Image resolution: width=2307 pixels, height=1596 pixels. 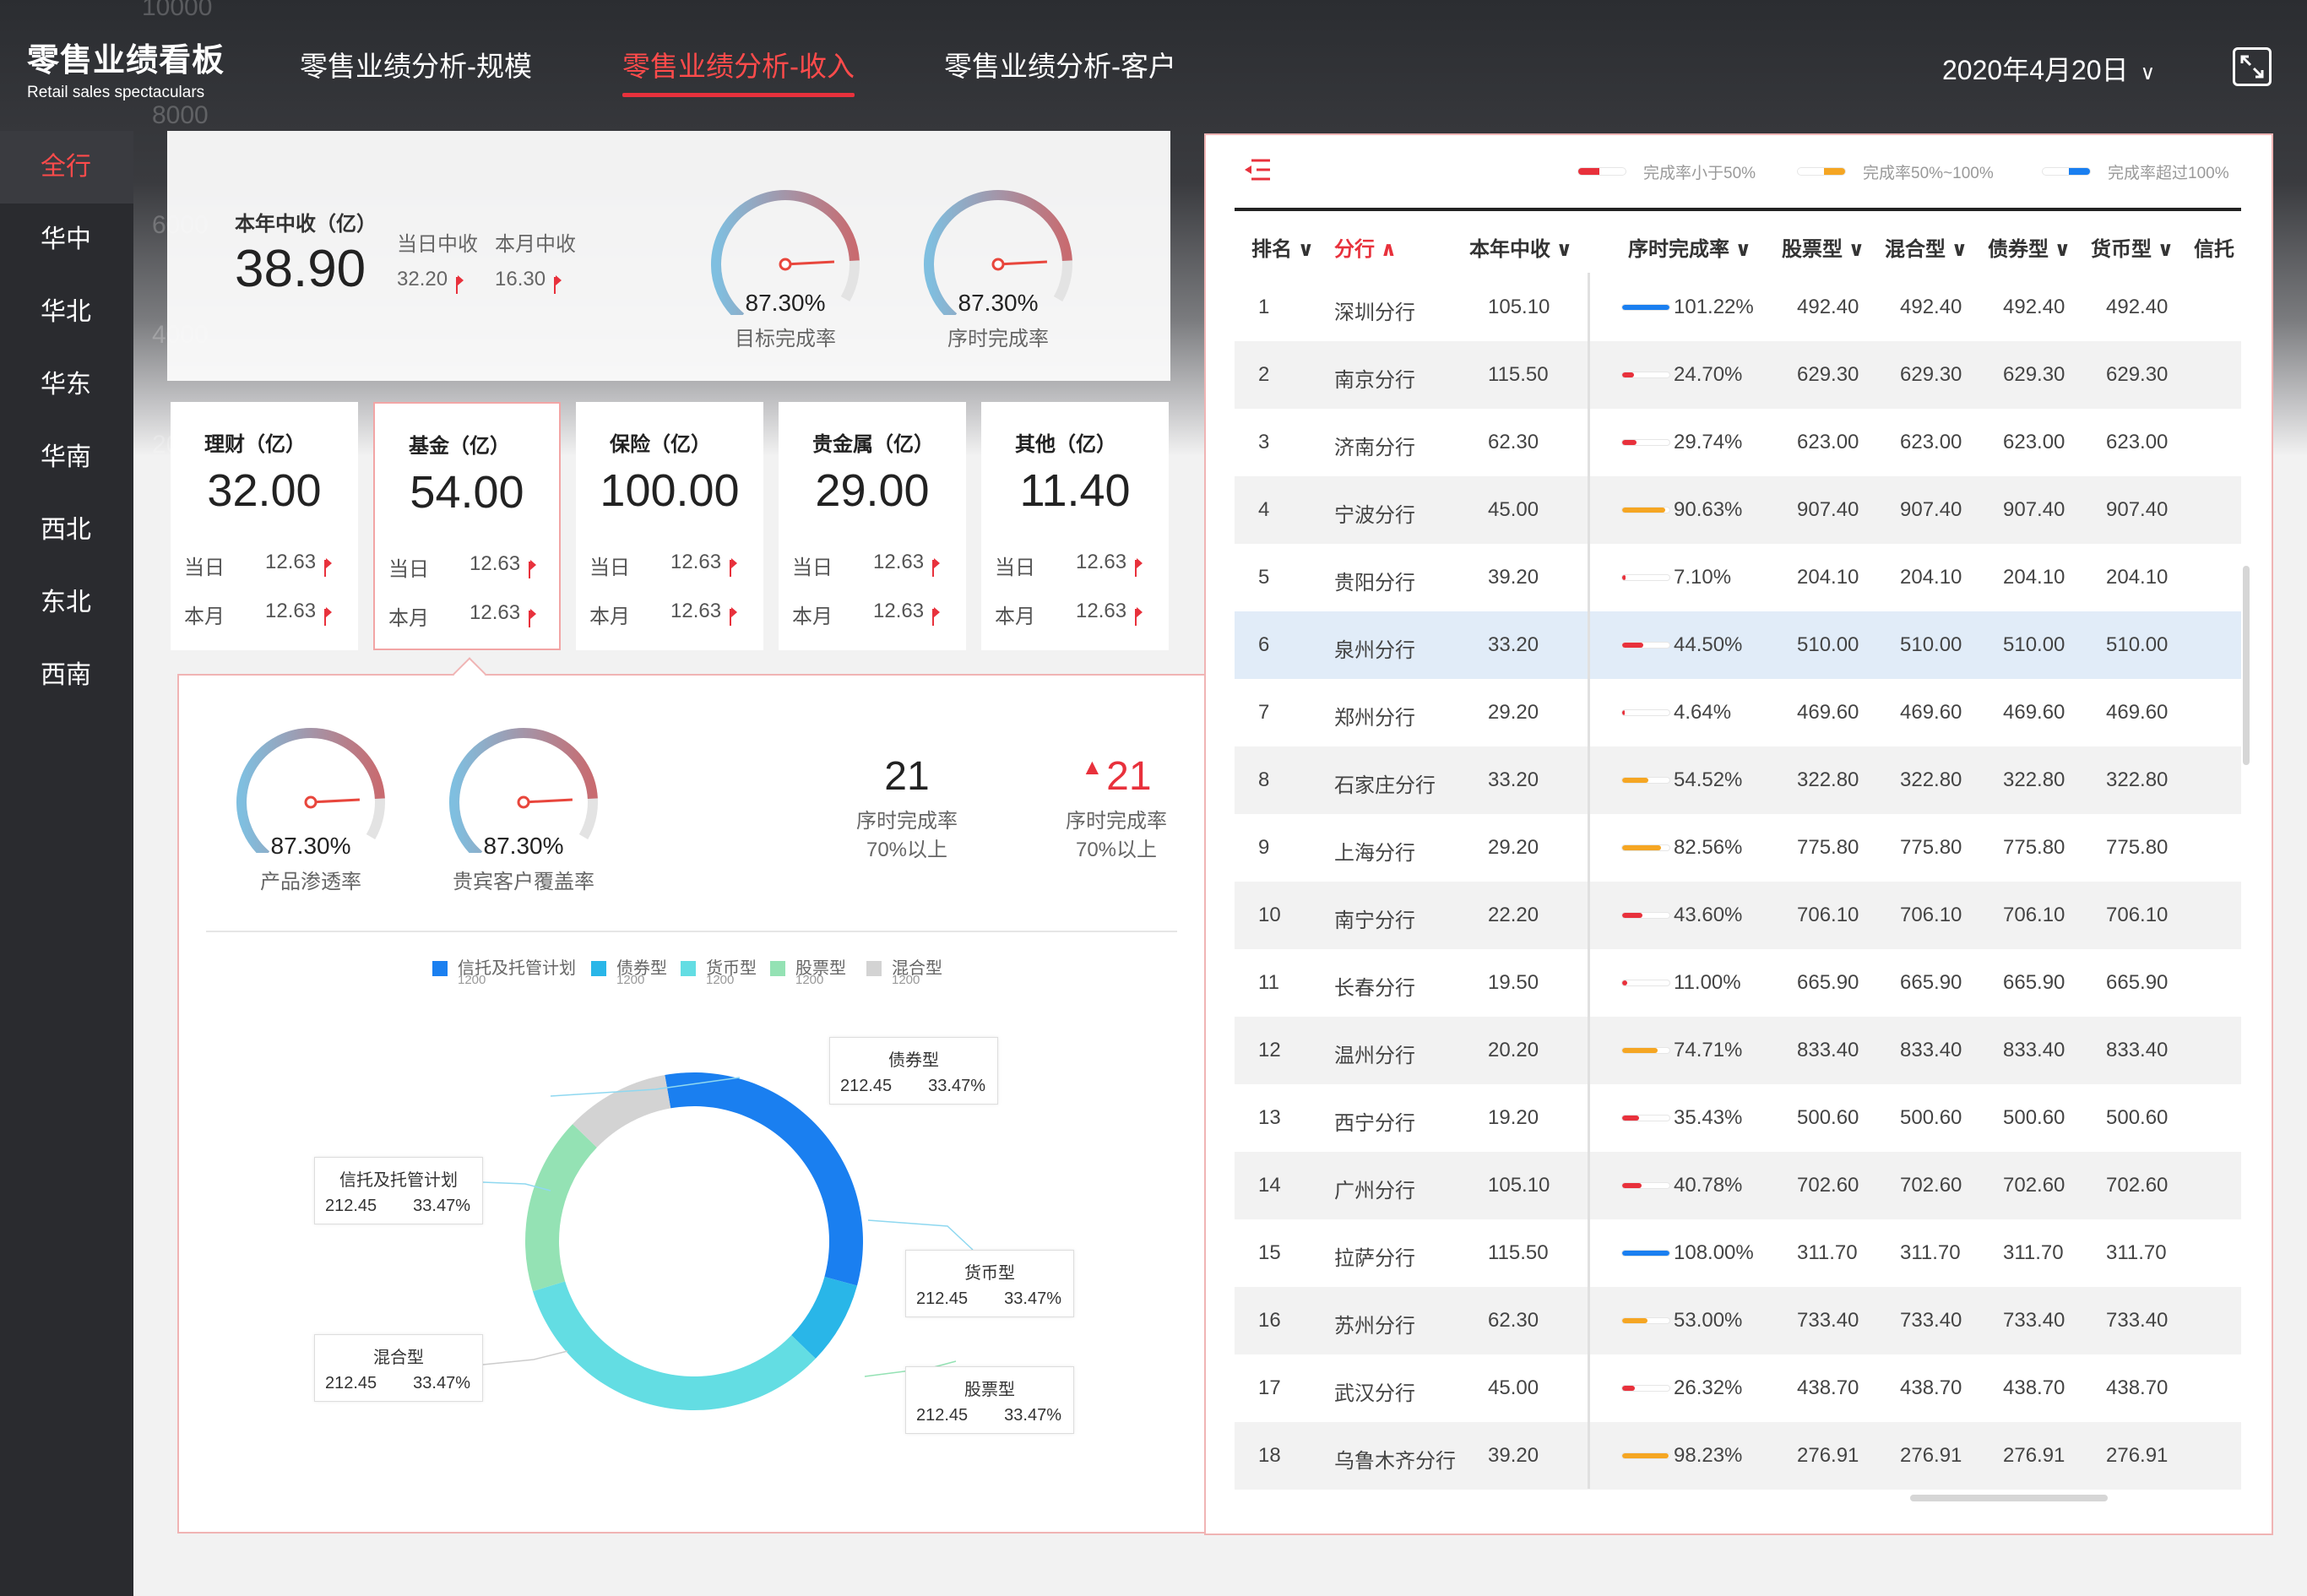 What do you see at coordinates (2252, 66) in the screenshot?
I see `fullscreen-icon` at bounding box center [2252, 66].